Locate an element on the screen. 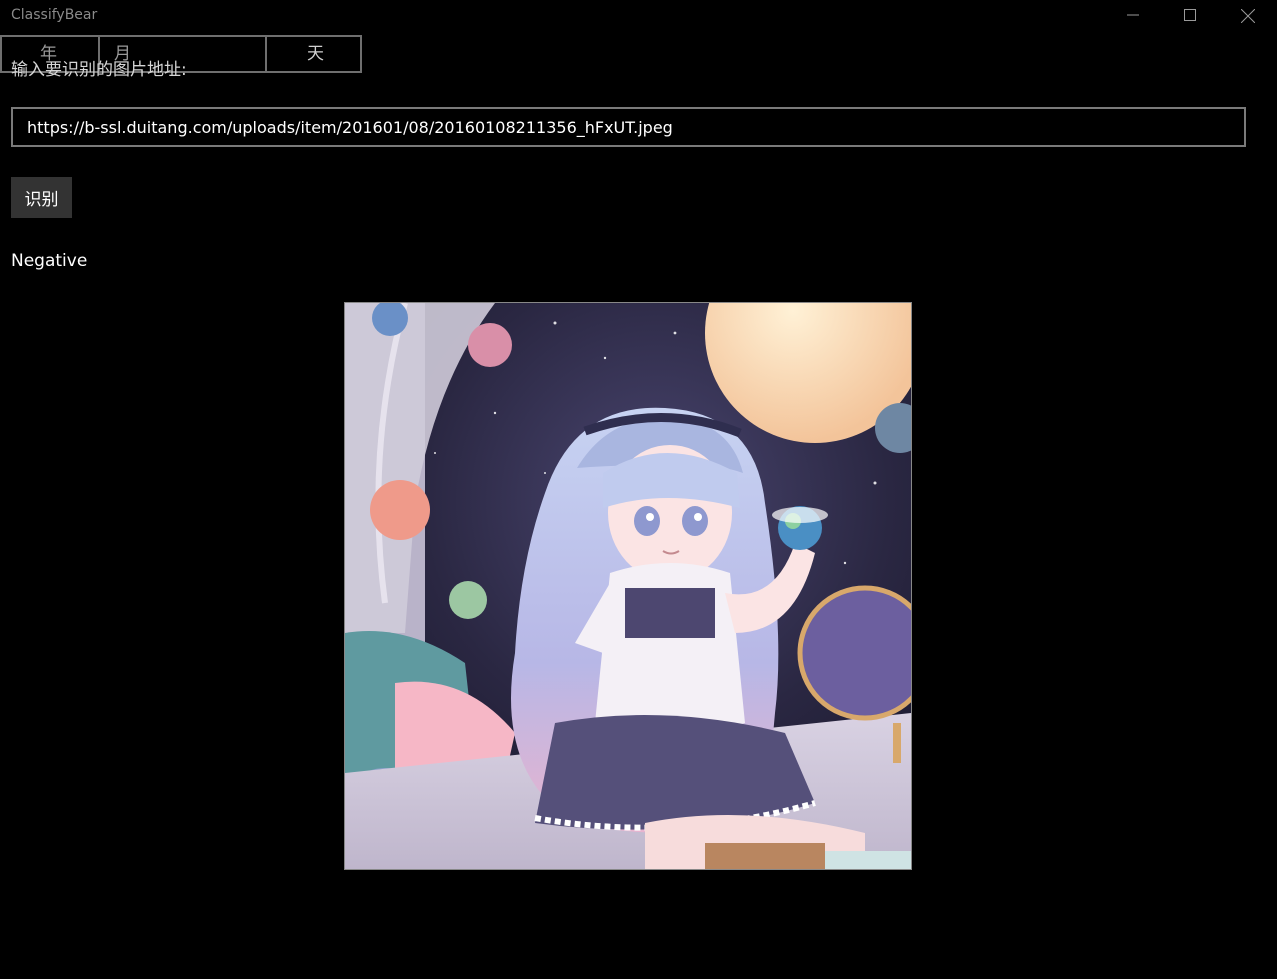  maximize-button is located at coordinates (1190, 15).